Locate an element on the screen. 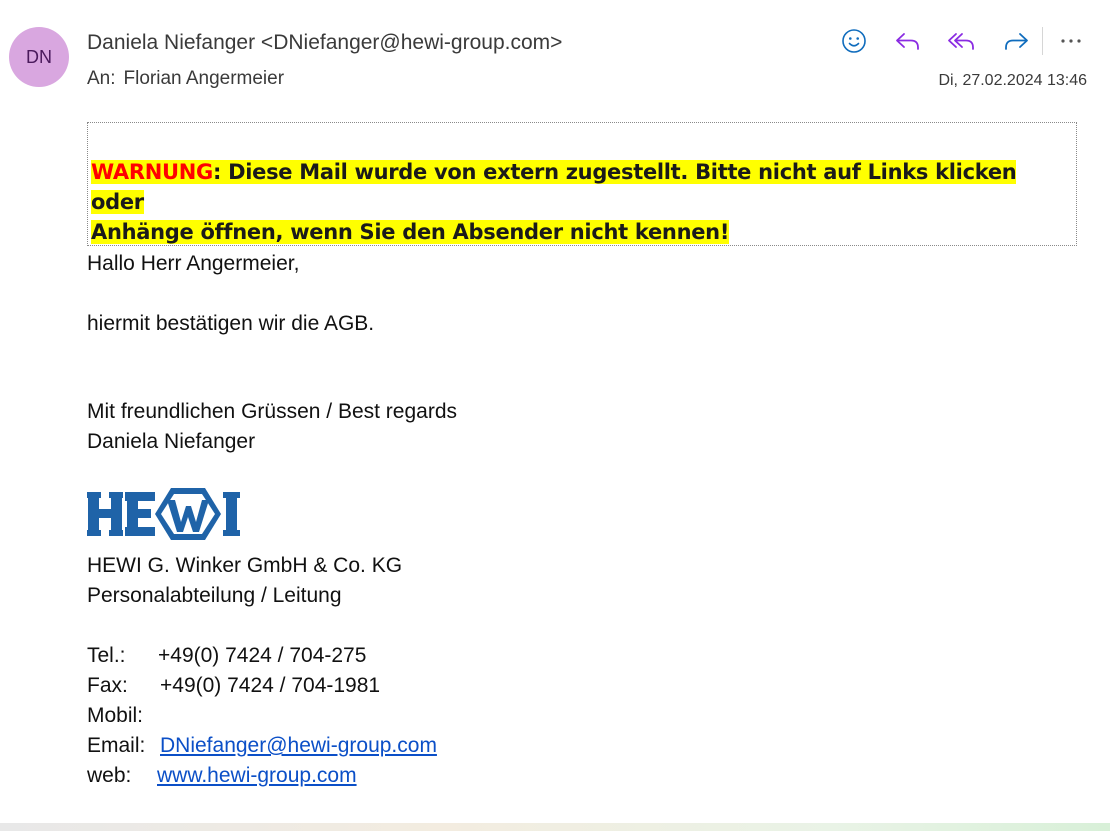  message-actions is located at coordinates (962, 41).